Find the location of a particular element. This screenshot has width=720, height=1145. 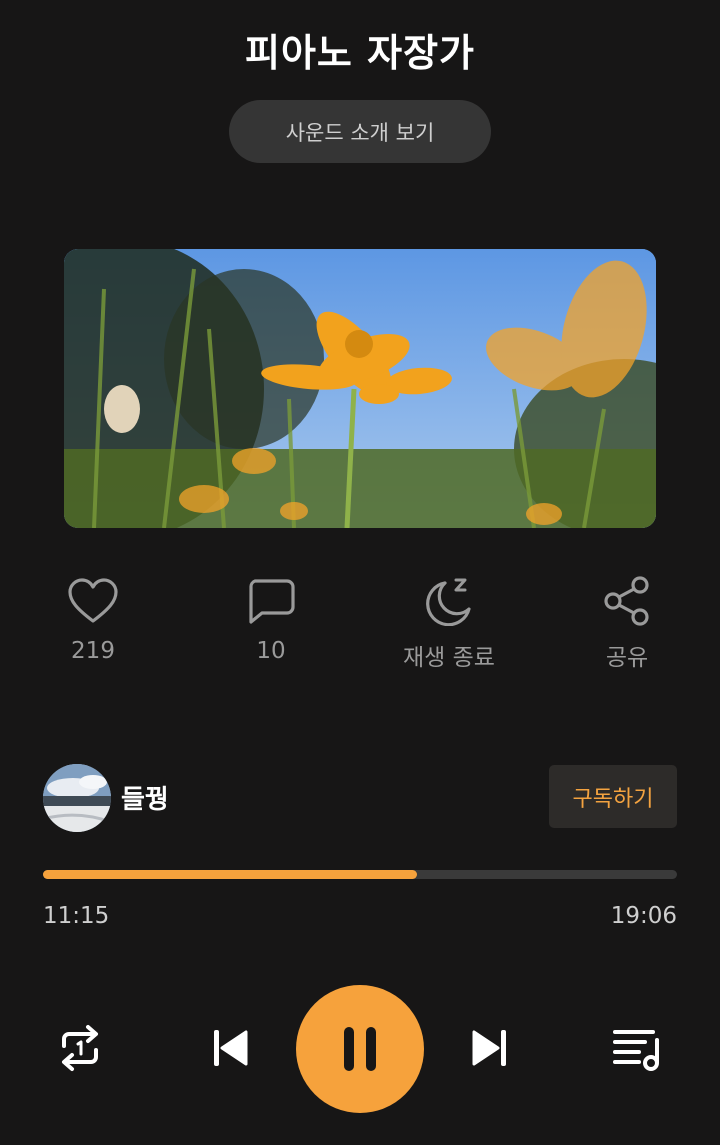

progress-fill is located at coordinates (230, 874).